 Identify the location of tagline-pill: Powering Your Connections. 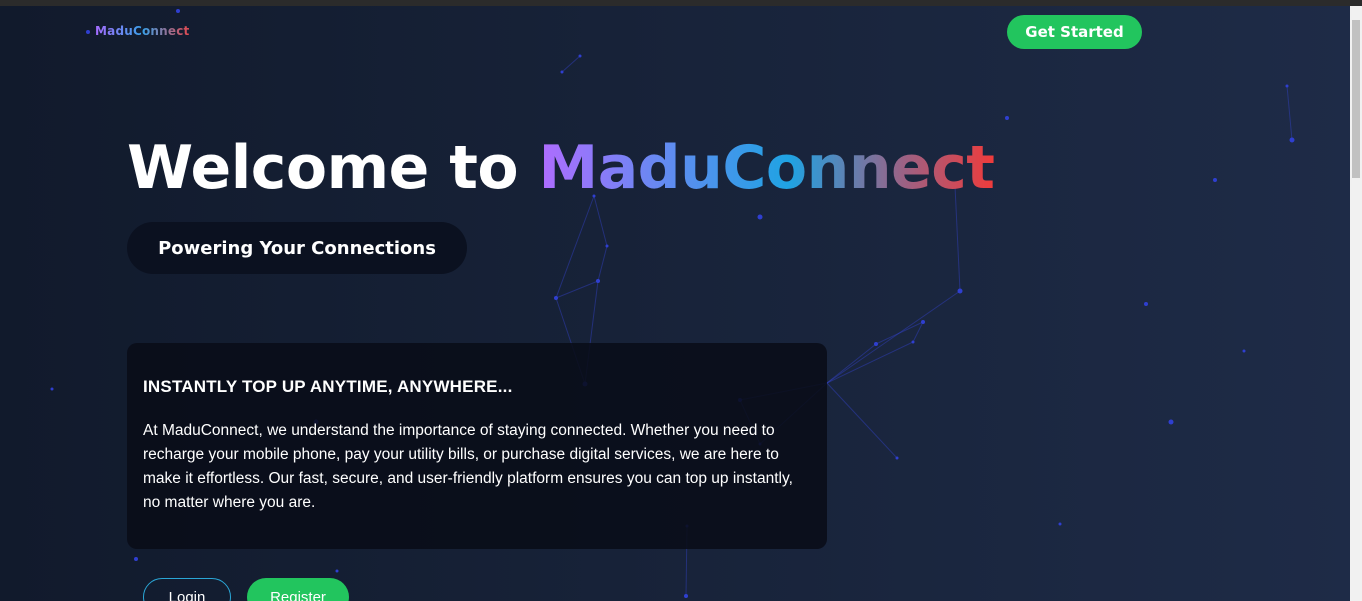
(297, 248).